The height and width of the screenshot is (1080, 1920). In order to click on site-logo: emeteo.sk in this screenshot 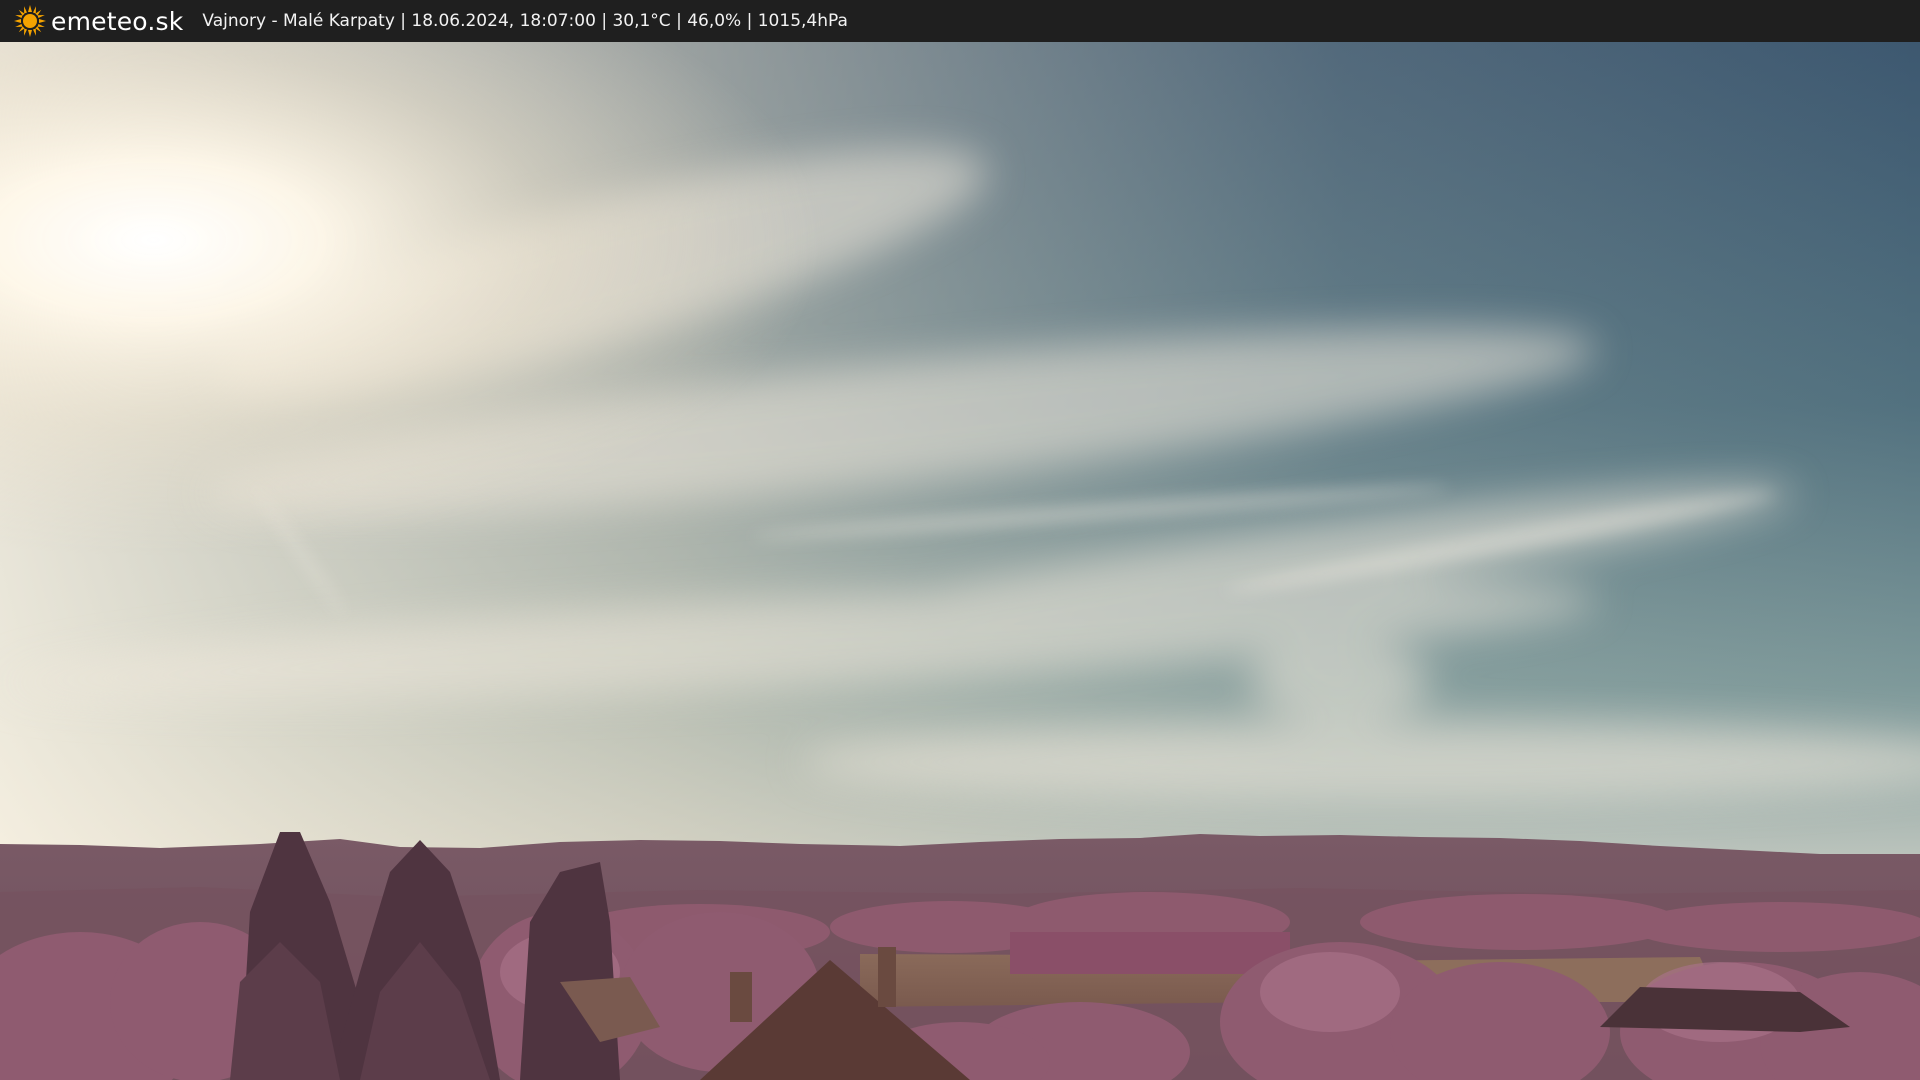, I will do `click(98, 21)`.